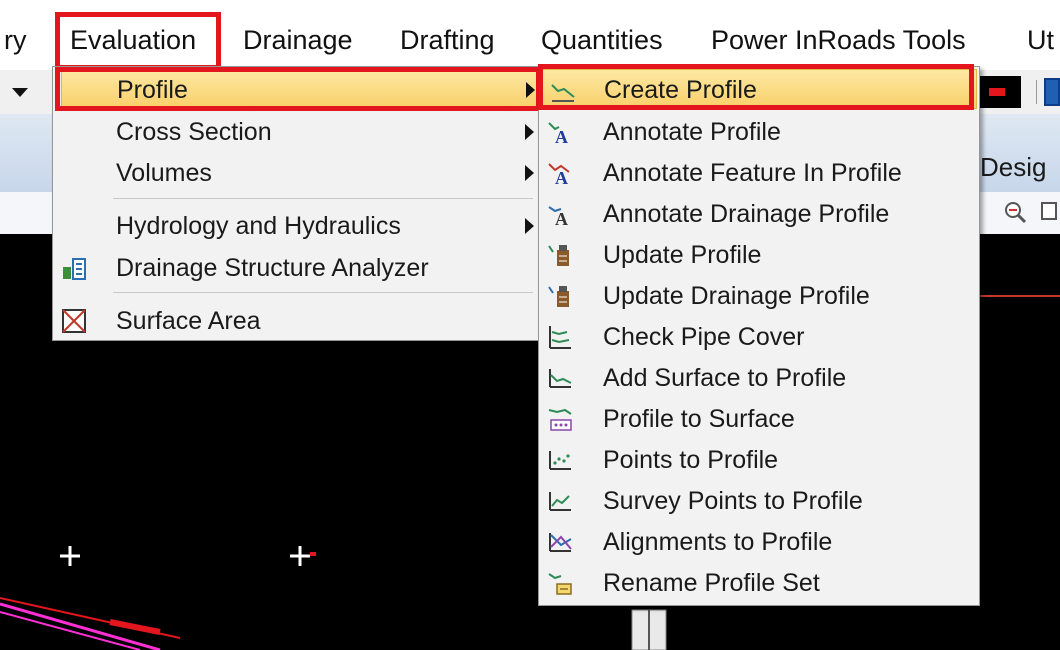  I want to click on menu-item-history: ry, so click(15, 40).